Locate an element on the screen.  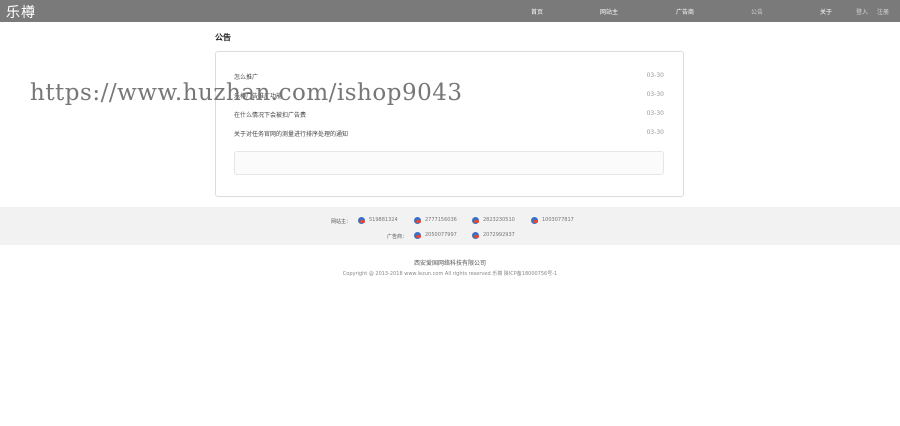
advertiser-label: 广告商： is located at coordinates (397, 237).